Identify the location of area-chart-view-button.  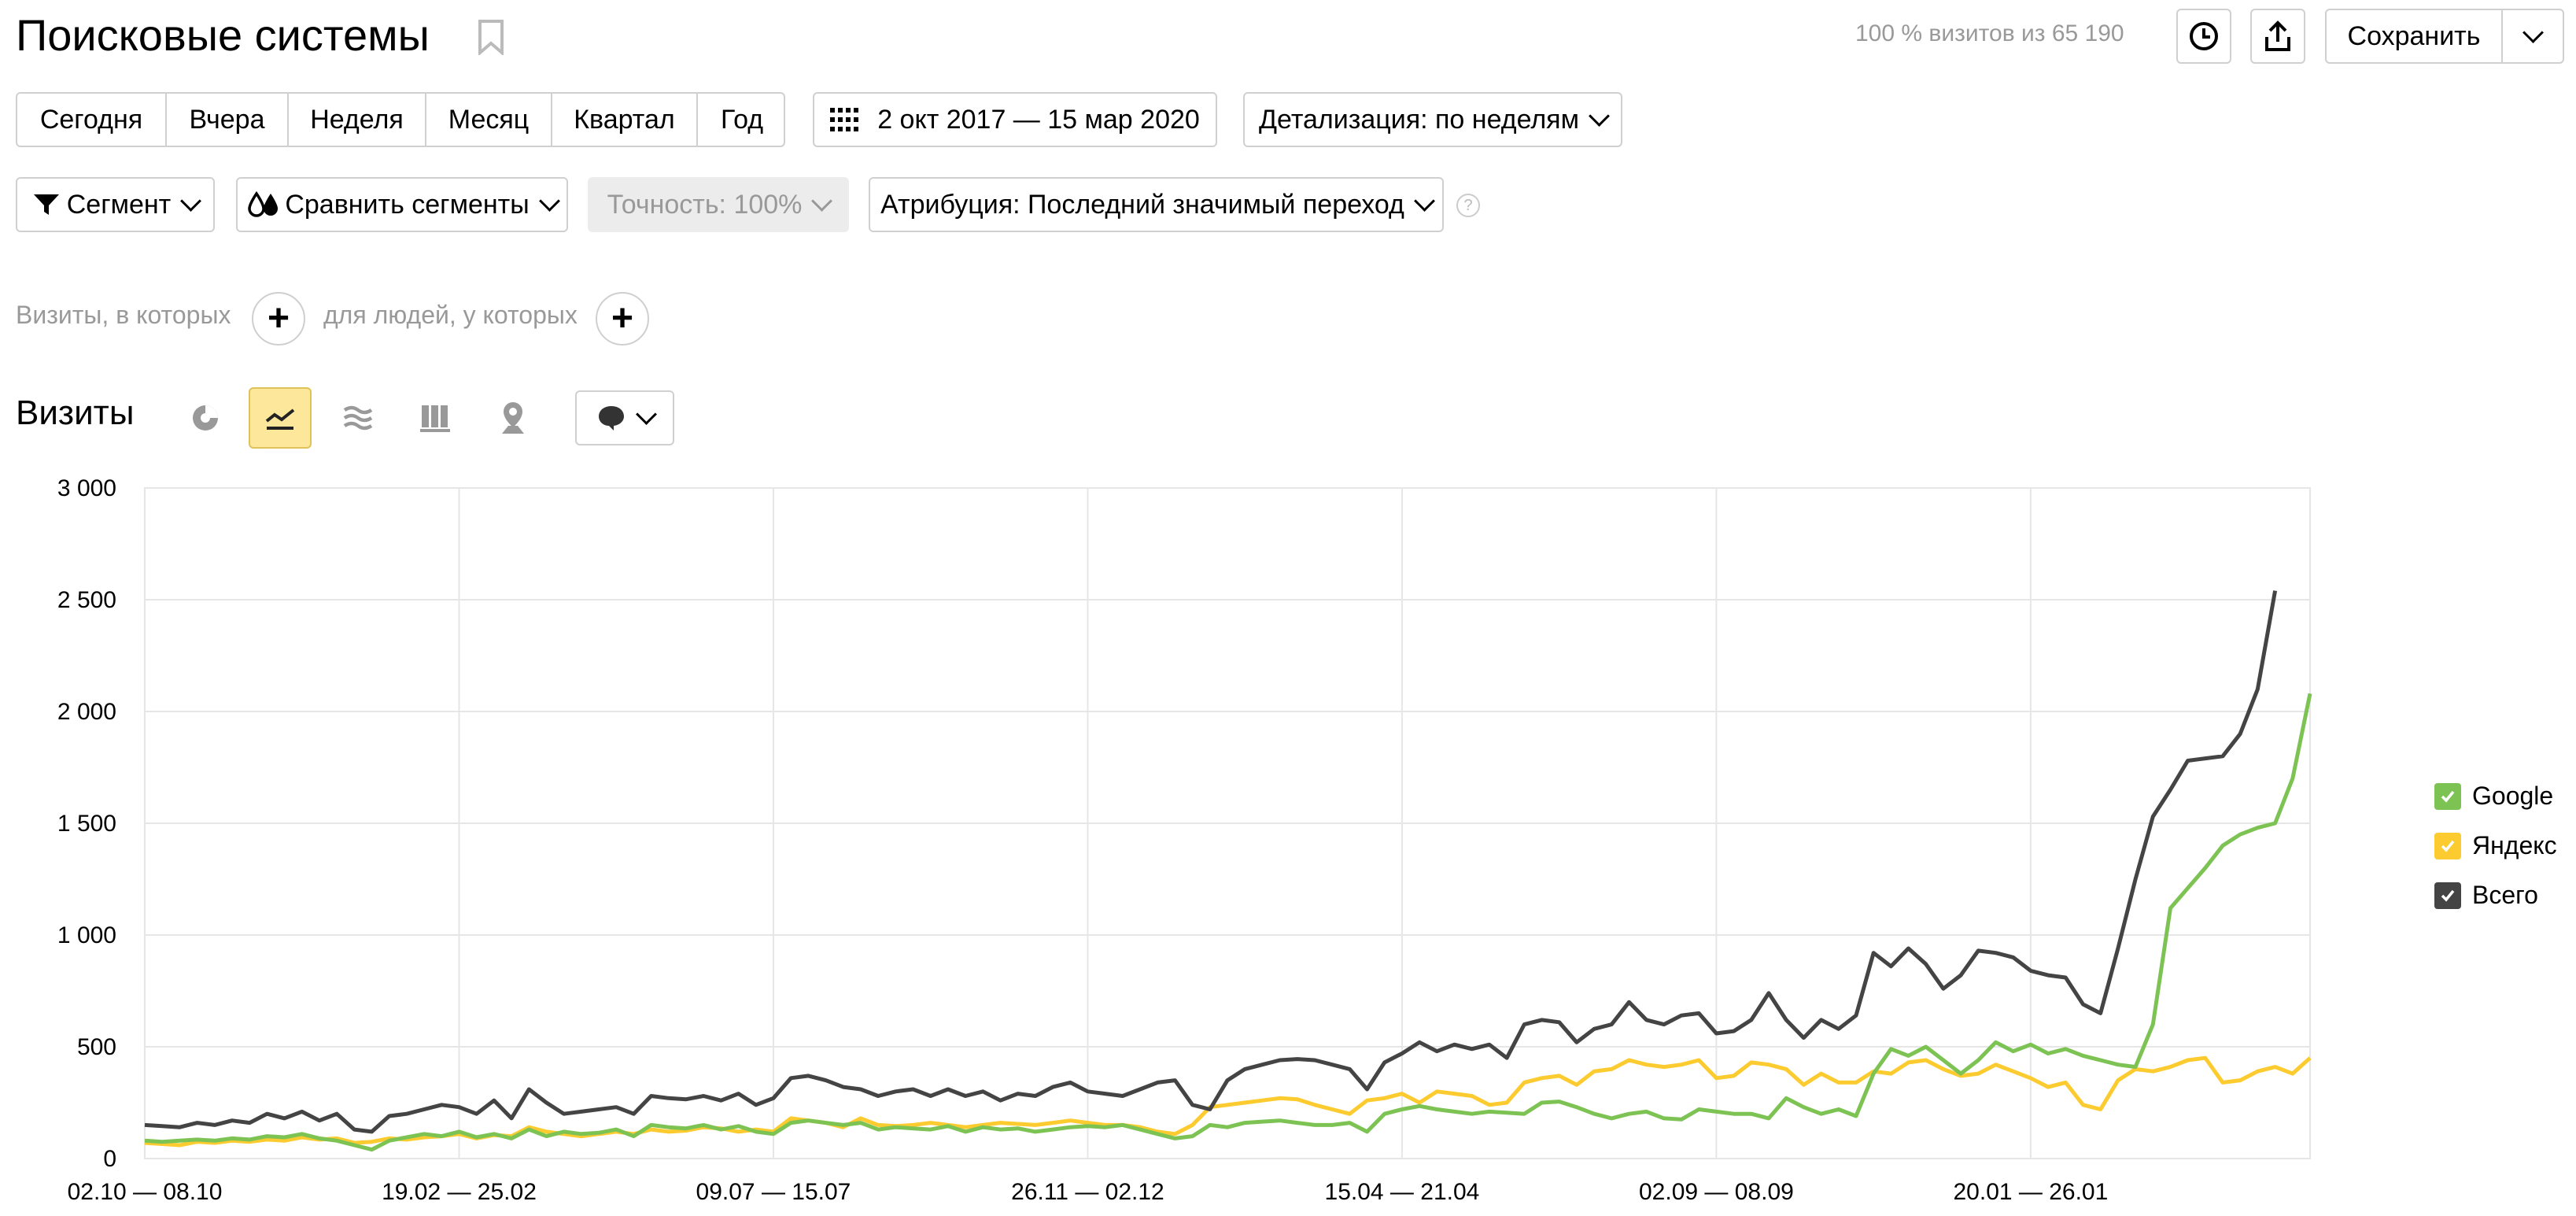
(358, 418).